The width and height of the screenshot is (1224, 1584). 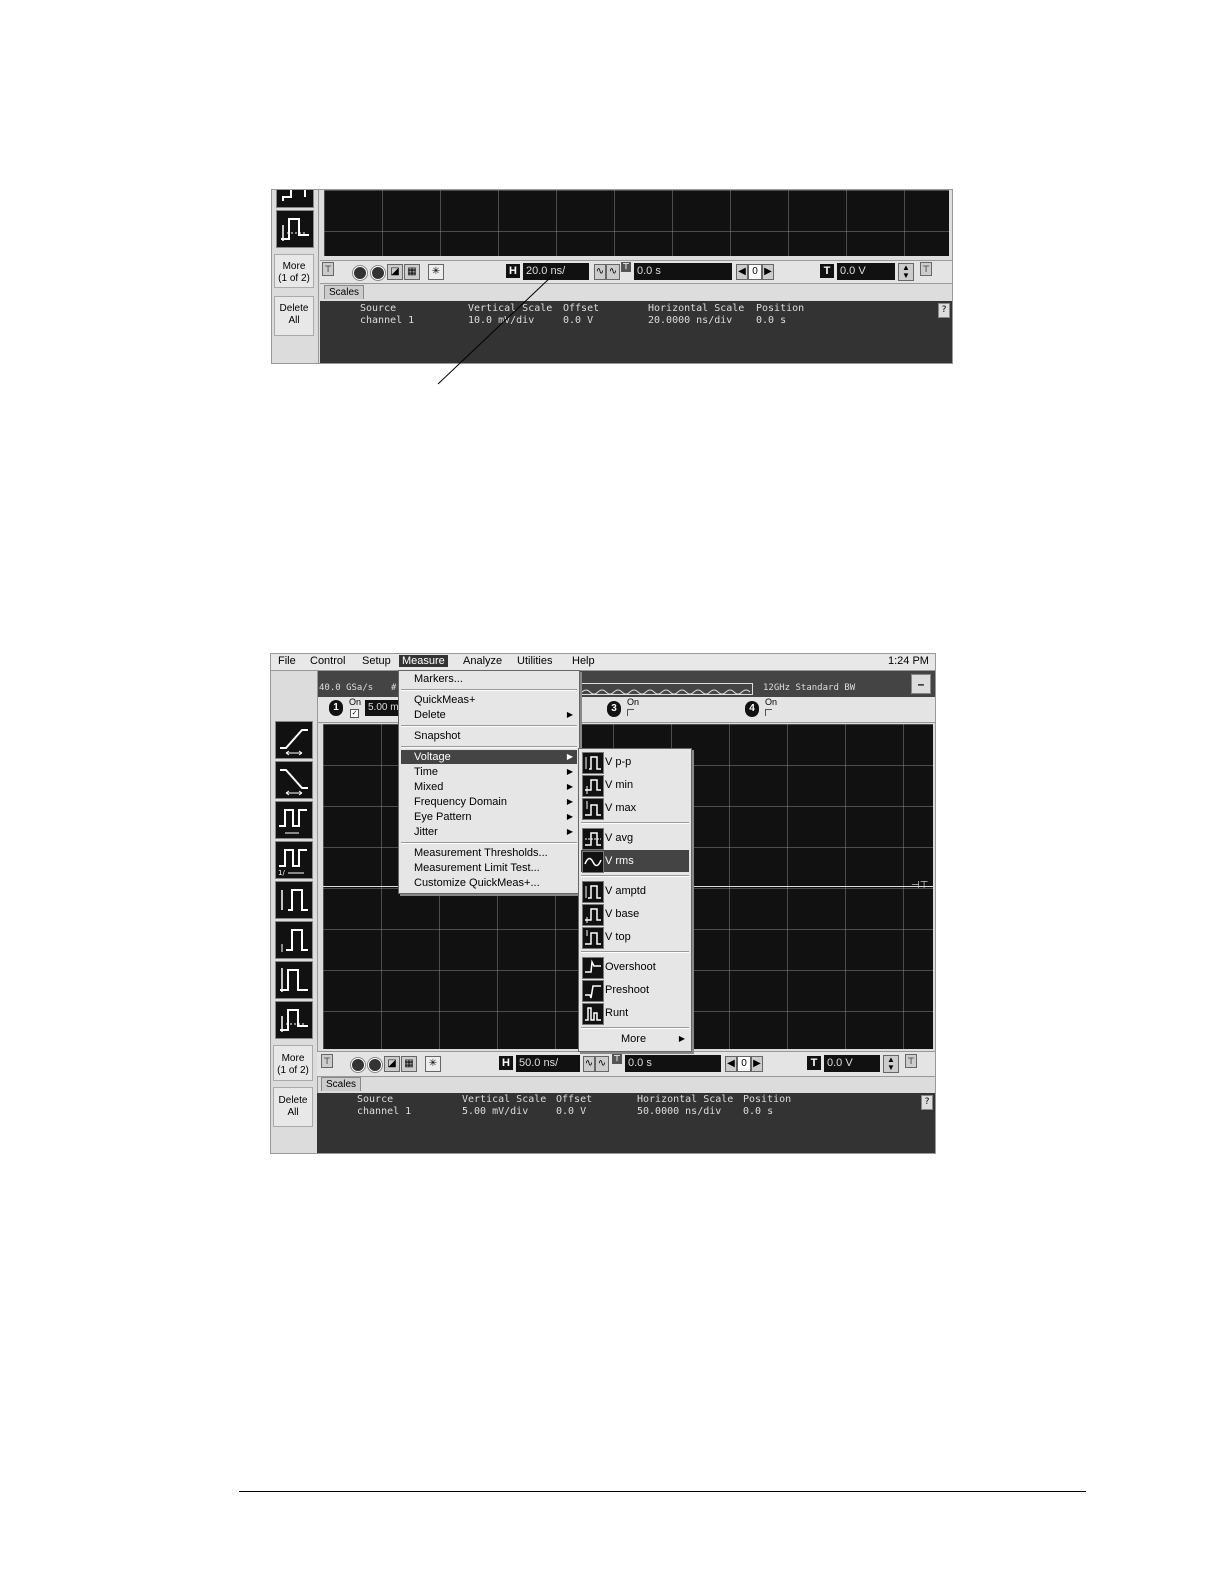 I want to click on menu-measure: Measure, so click(x=423, y=661).